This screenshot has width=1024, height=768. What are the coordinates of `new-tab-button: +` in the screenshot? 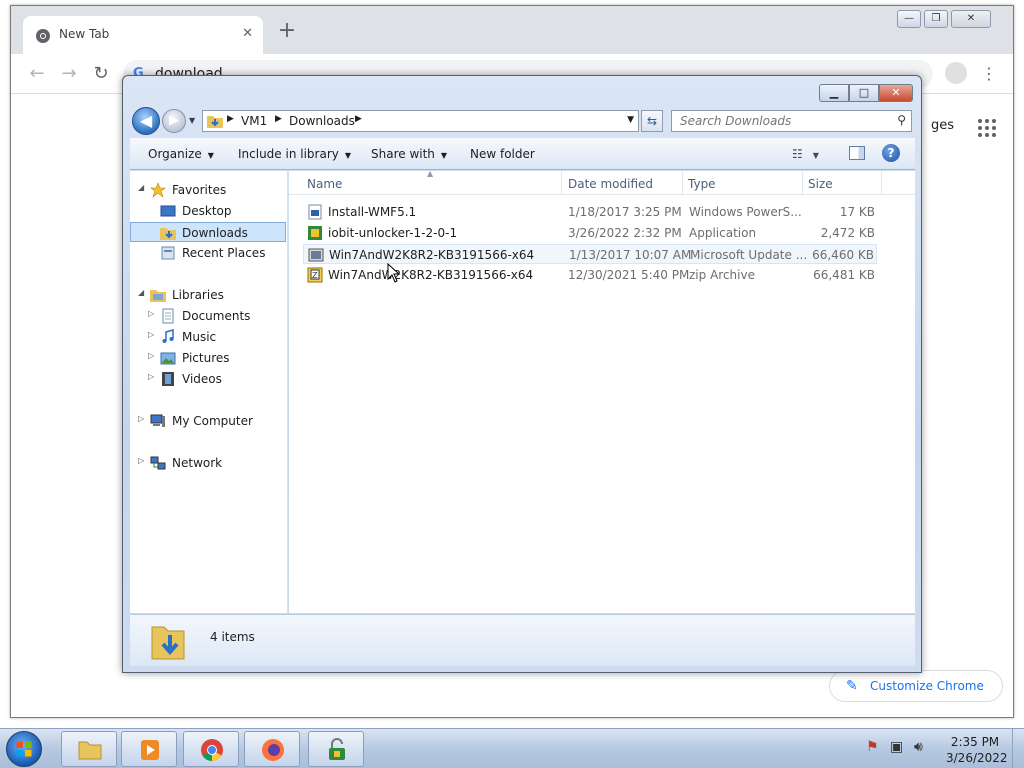 It's located at (287, 32).